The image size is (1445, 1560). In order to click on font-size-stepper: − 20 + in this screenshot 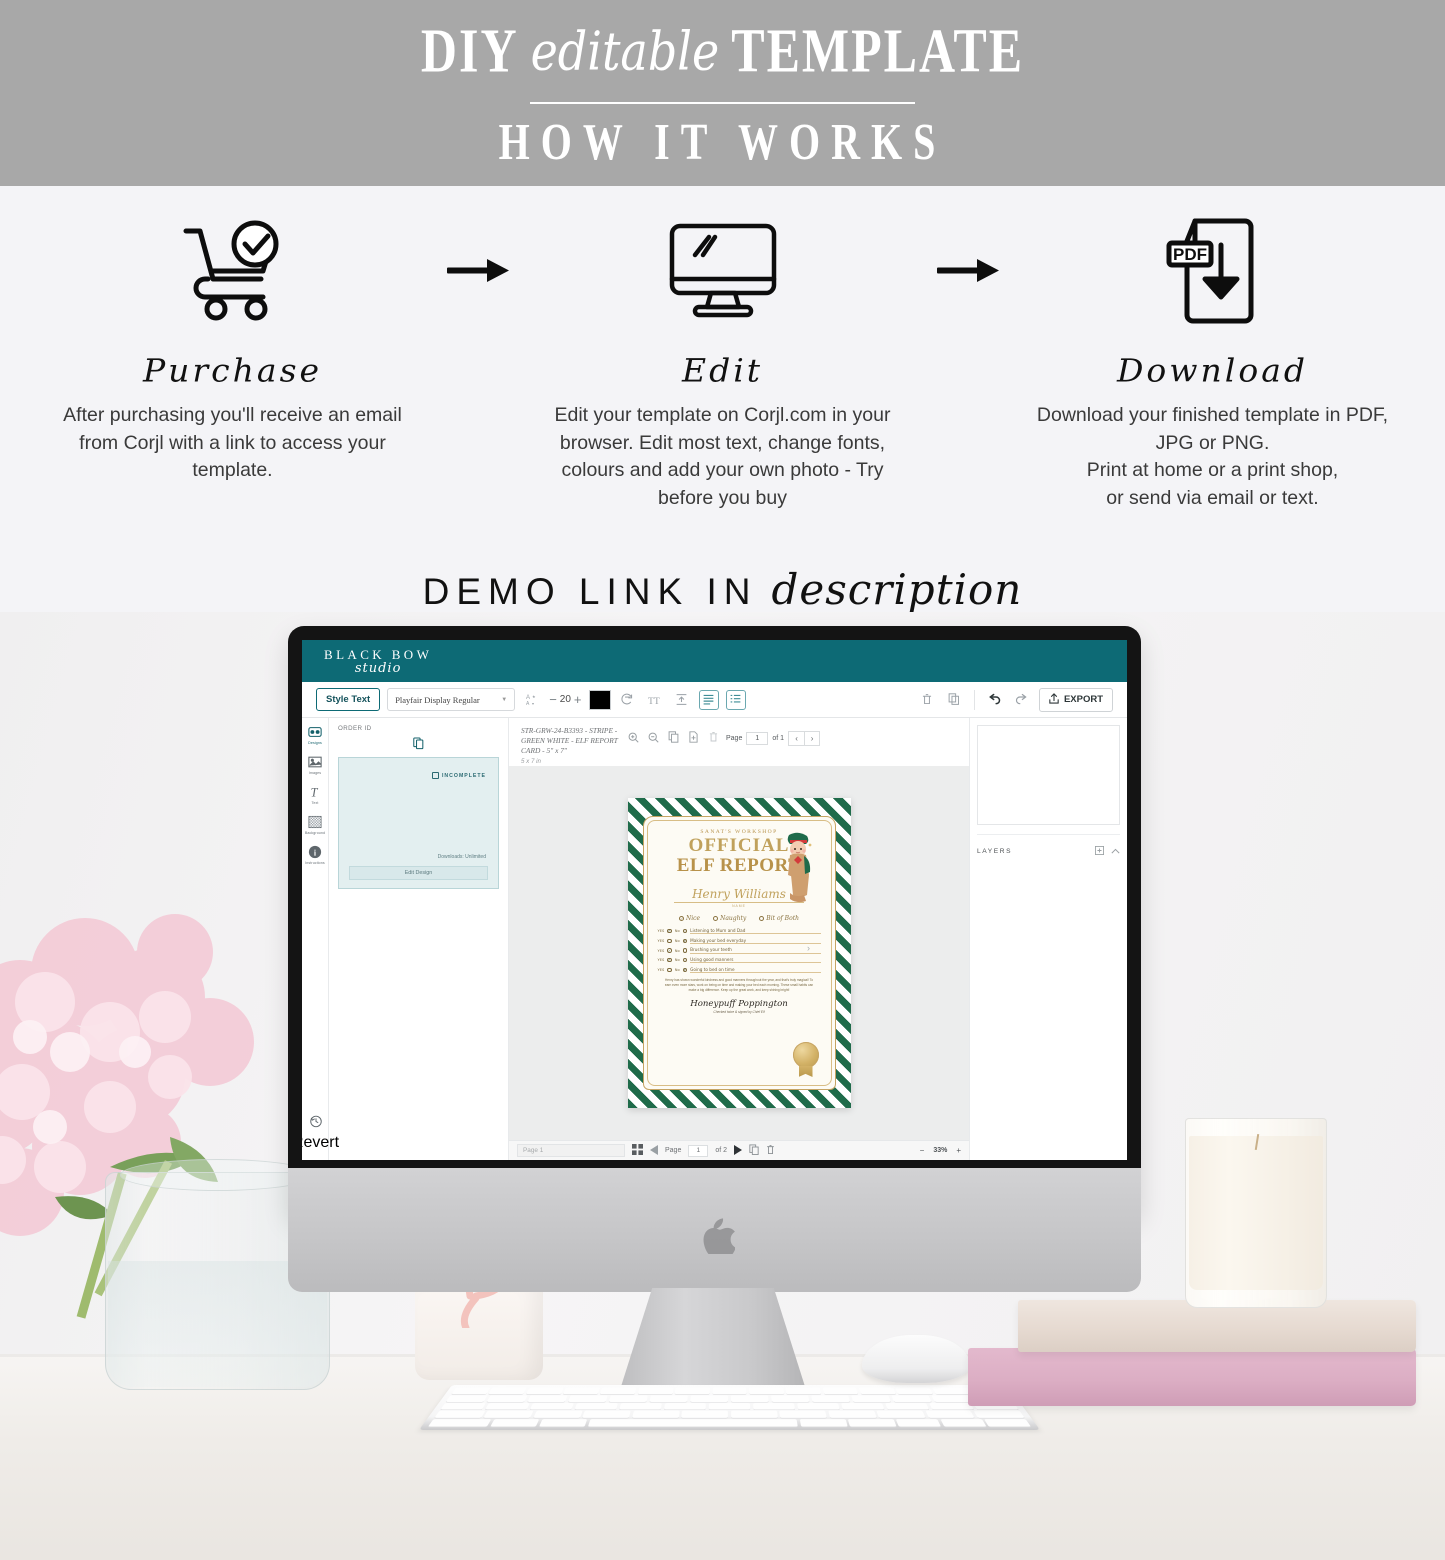, I will do `click(565, 699)`.